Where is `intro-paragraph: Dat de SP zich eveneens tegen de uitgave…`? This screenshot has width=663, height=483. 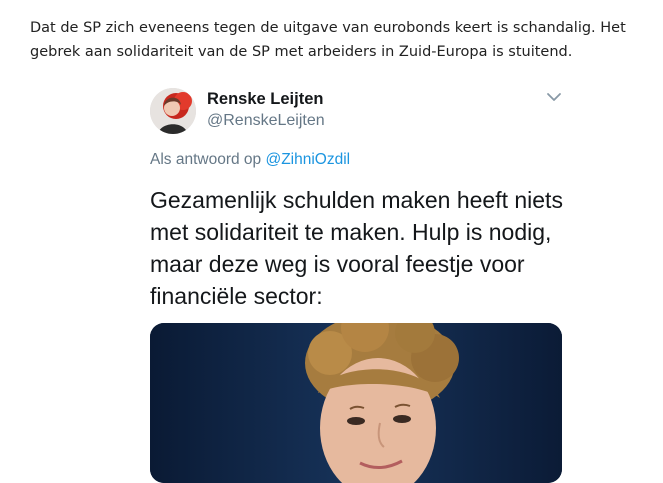
intro-paragraph: Dat de SP zich eveneens tegen de uitgave… is located at coordinates (328, 40).